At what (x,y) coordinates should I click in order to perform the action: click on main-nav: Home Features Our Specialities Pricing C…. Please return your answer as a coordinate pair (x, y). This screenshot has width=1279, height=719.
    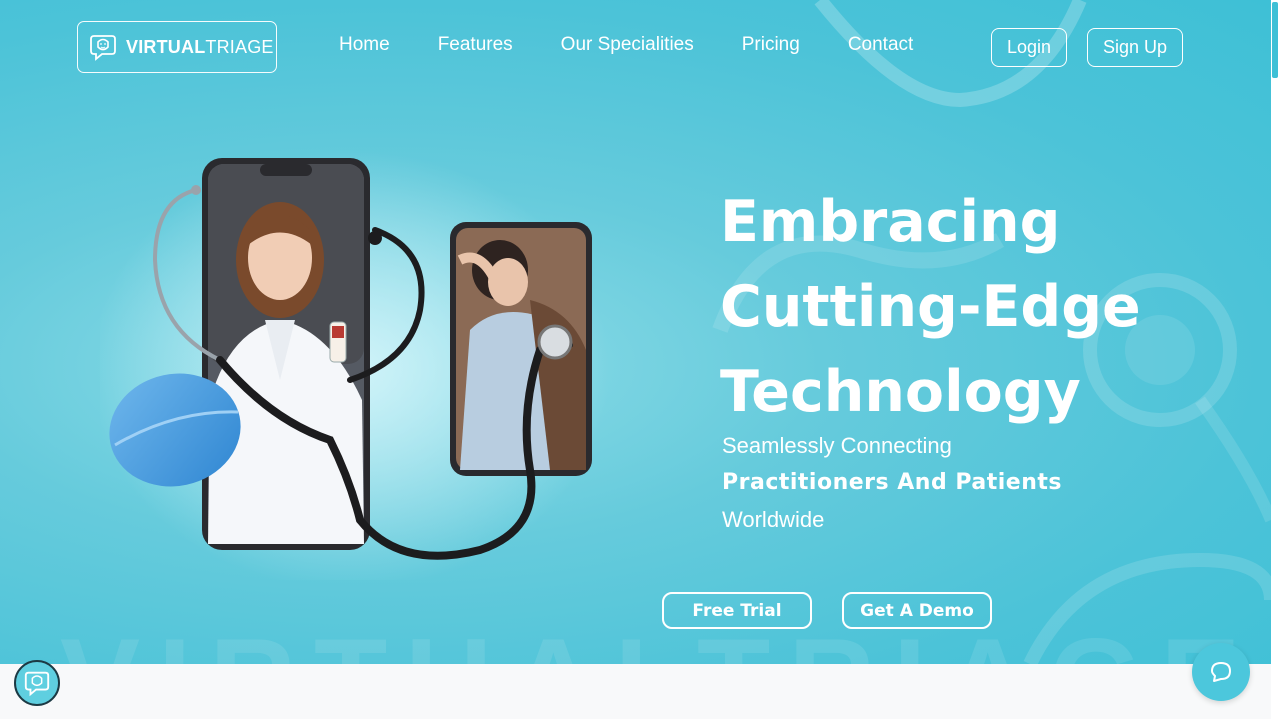
    Looking at the image, I should click on (626, 45).